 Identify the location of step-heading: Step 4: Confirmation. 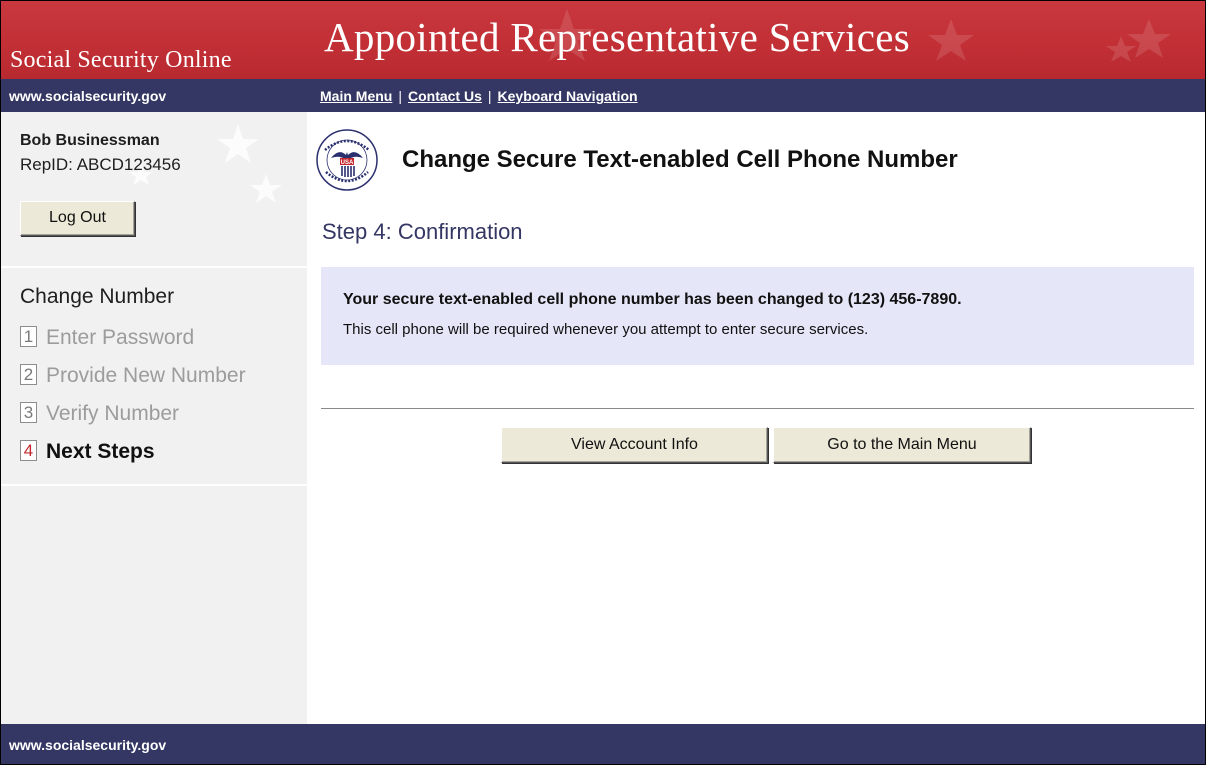
(422, 231).